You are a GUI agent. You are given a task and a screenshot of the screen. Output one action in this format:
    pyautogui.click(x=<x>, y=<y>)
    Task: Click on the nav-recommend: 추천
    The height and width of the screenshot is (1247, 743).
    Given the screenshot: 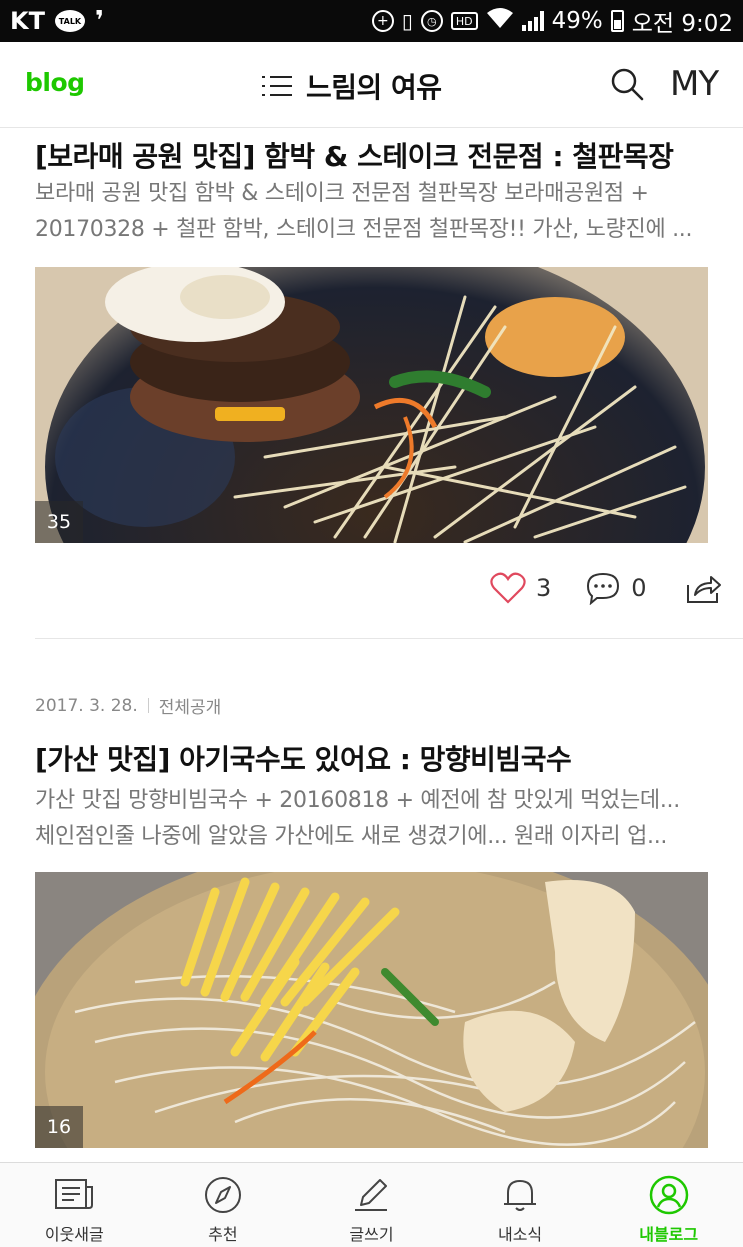 What is the action you would take?
    pyautogui.click(x=223, y=1205)
    